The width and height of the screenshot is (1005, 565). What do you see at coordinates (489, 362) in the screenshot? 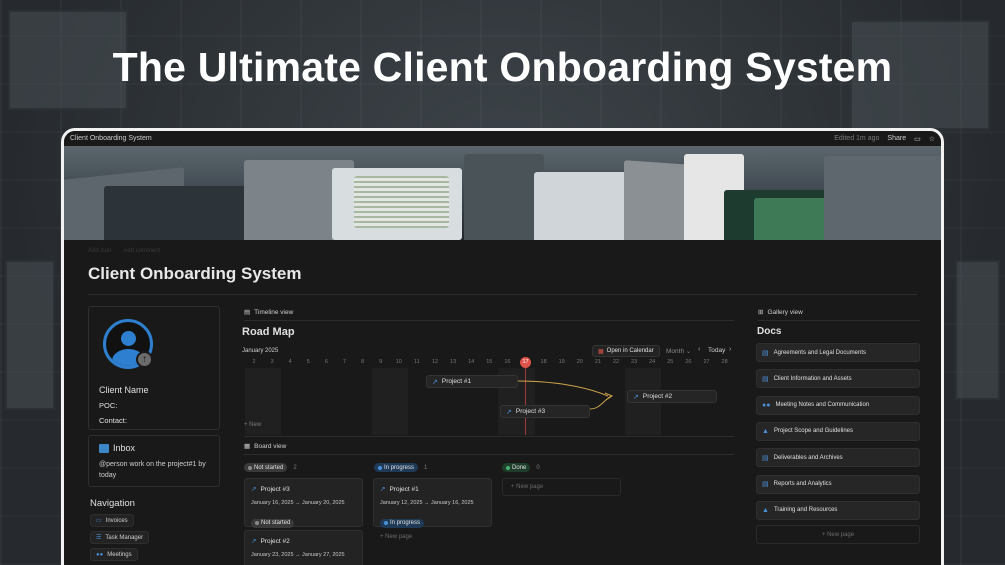
I see `timeline-day: 15` at bounding box center [489, 362].